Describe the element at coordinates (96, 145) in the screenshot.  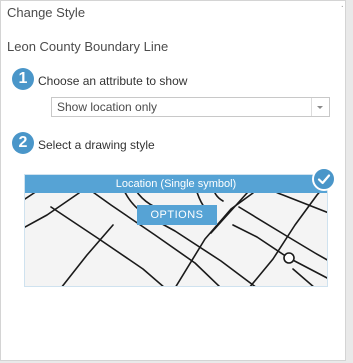
I see `step-2-label: Select a drawing style` at that location.